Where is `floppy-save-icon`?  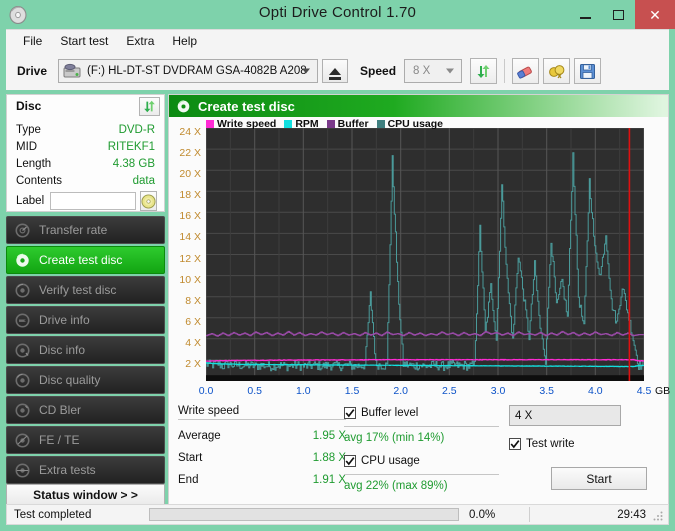 floppy-save-icon is located at coordinates (587, 71).